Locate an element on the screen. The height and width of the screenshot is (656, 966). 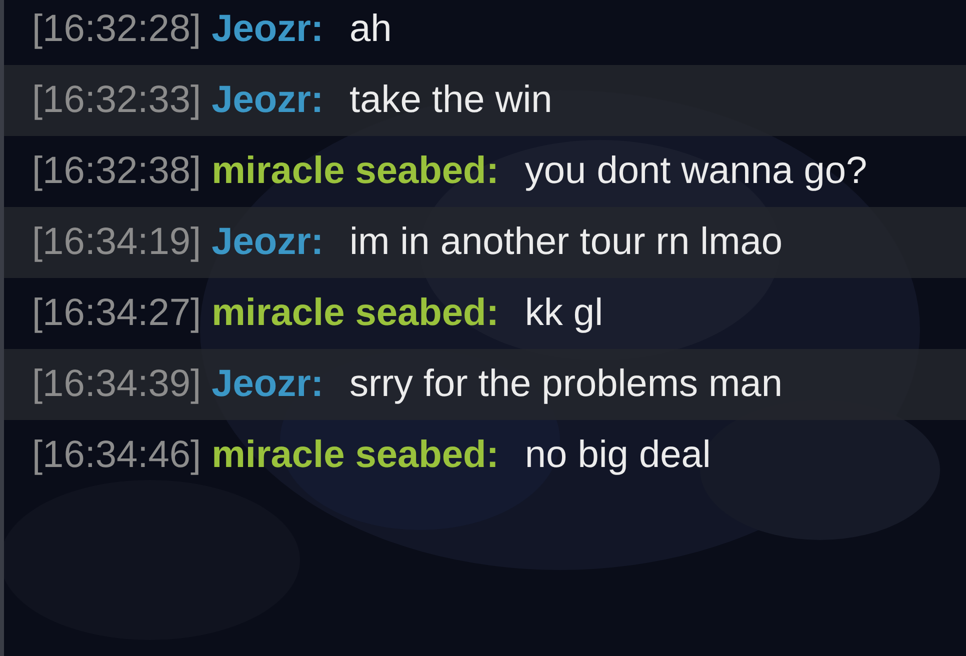
message-text: you dont wanna go? is located at coordinates (696, 171).